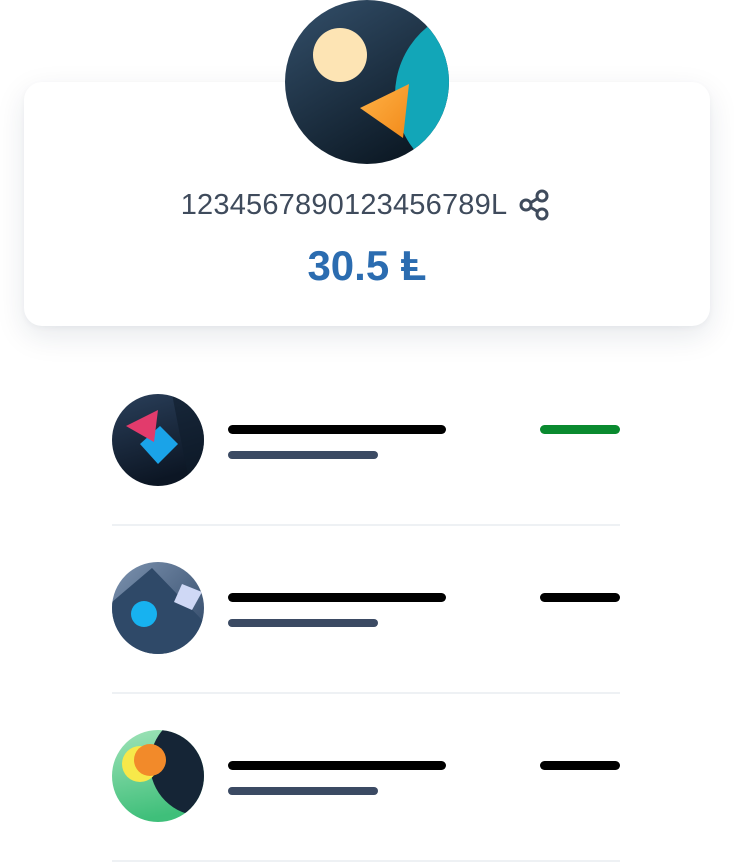 This screenshot has height=862, width=734. Describe the element at coordinates (580, 429) in the screenshot. I see `transaction-amount-incoming-placeholder` at that location.